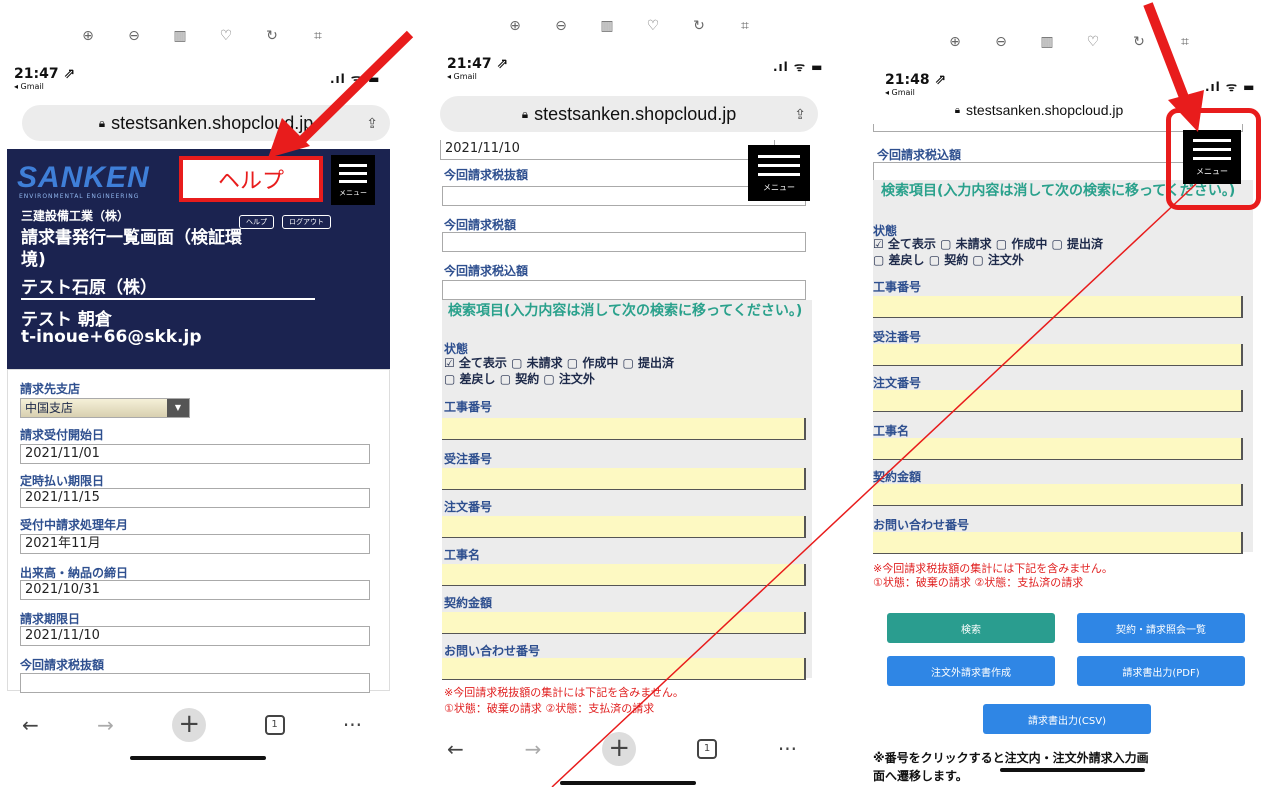  What do you see at coordinates (1067, 719) in the screenshot?
I see `export-csv-button: 請求書出力(CSV)` at bounding box center [1067, 719].